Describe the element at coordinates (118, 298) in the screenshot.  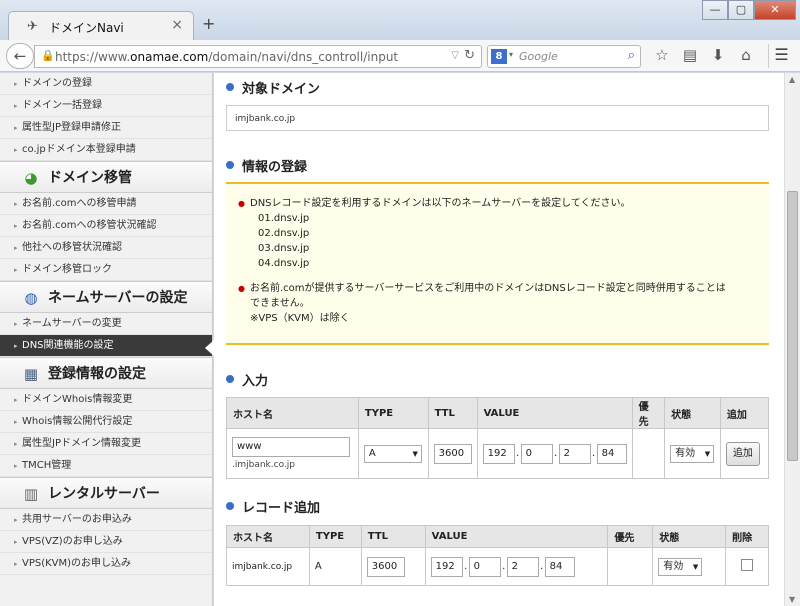
I see `section-title: ネームサーバーの設定` at that location.